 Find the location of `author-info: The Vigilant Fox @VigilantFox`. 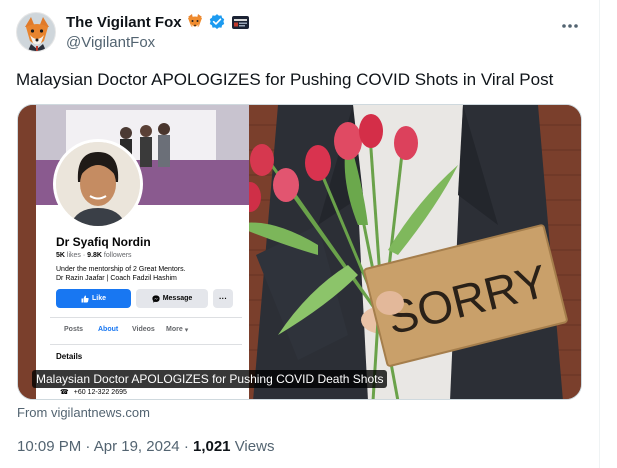

author-info: The Vigilant Fox @VigilantFox is located at coordinates (157, 31).